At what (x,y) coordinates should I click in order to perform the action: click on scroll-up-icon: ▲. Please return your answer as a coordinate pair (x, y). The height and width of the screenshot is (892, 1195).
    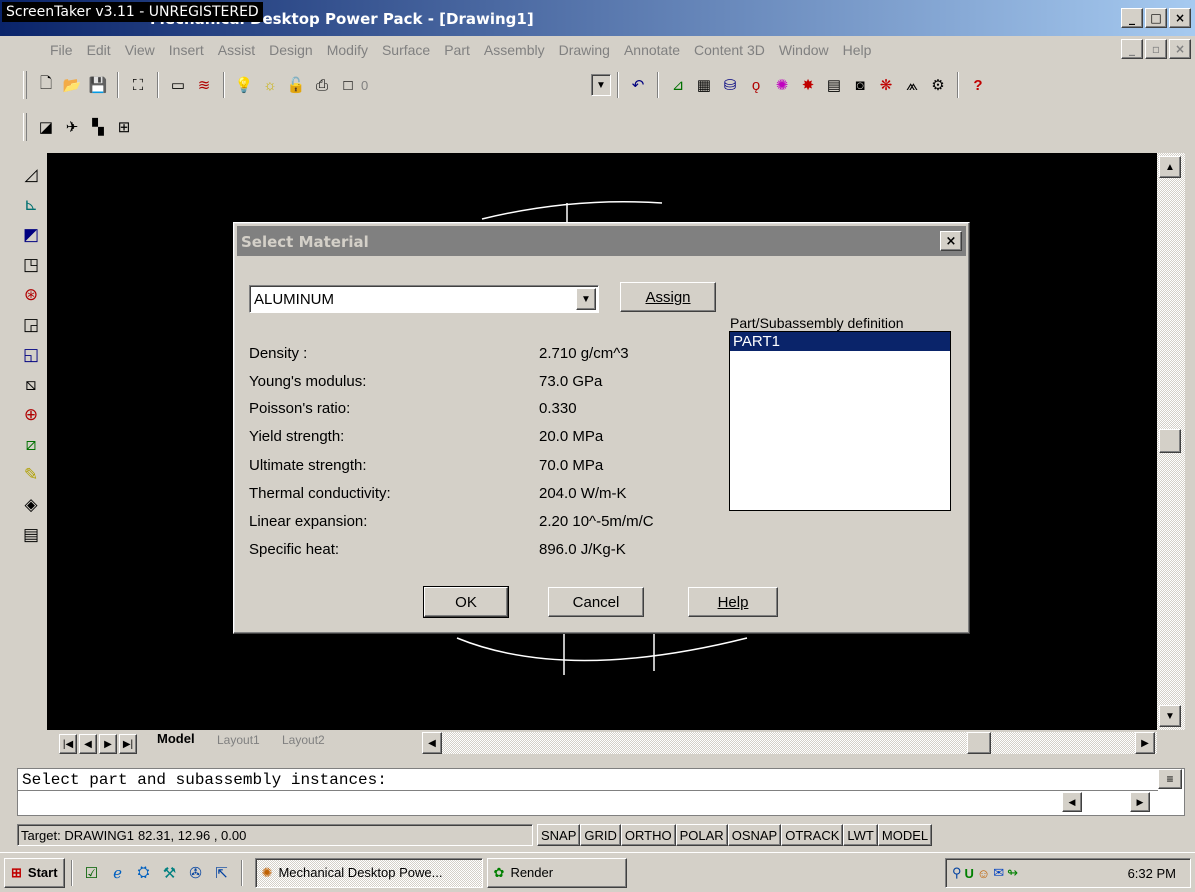
    Looking at the image, I should click on (1170, 167).